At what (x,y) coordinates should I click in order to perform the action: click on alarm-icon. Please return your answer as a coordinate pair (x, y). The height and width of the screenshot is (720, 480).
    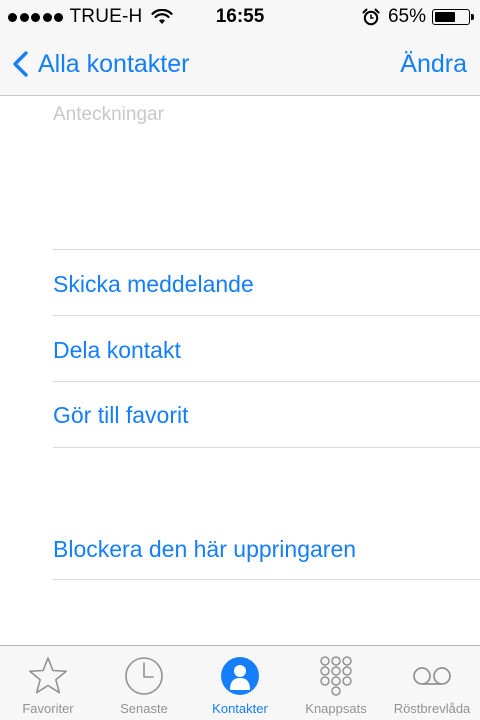
    Looking at the image, I should click on (371, 17).